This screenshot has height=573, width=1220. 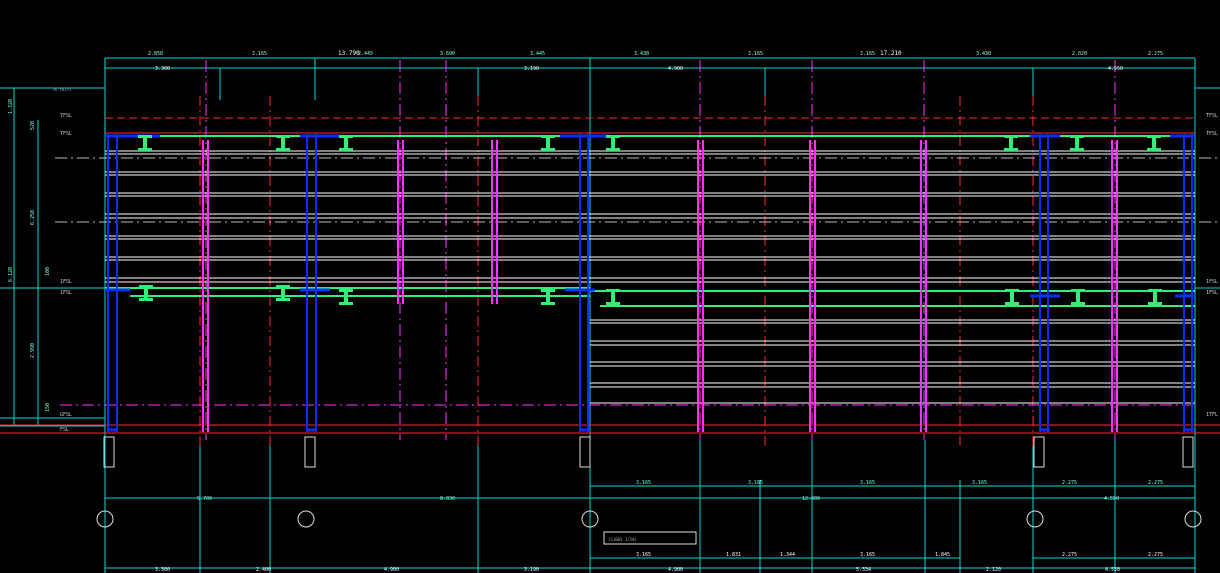 What do you see at coordinates (1155, 555) in the screenshot?
I see `bot-dim3b-2: 2.275` at bounding box center [1155, 555].